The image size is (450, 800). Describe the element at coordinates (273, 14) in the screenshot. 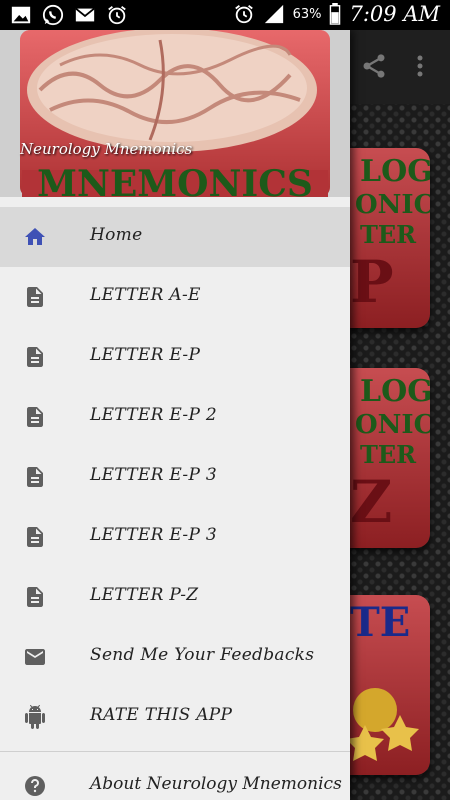

I see `signal-icon` at that location.